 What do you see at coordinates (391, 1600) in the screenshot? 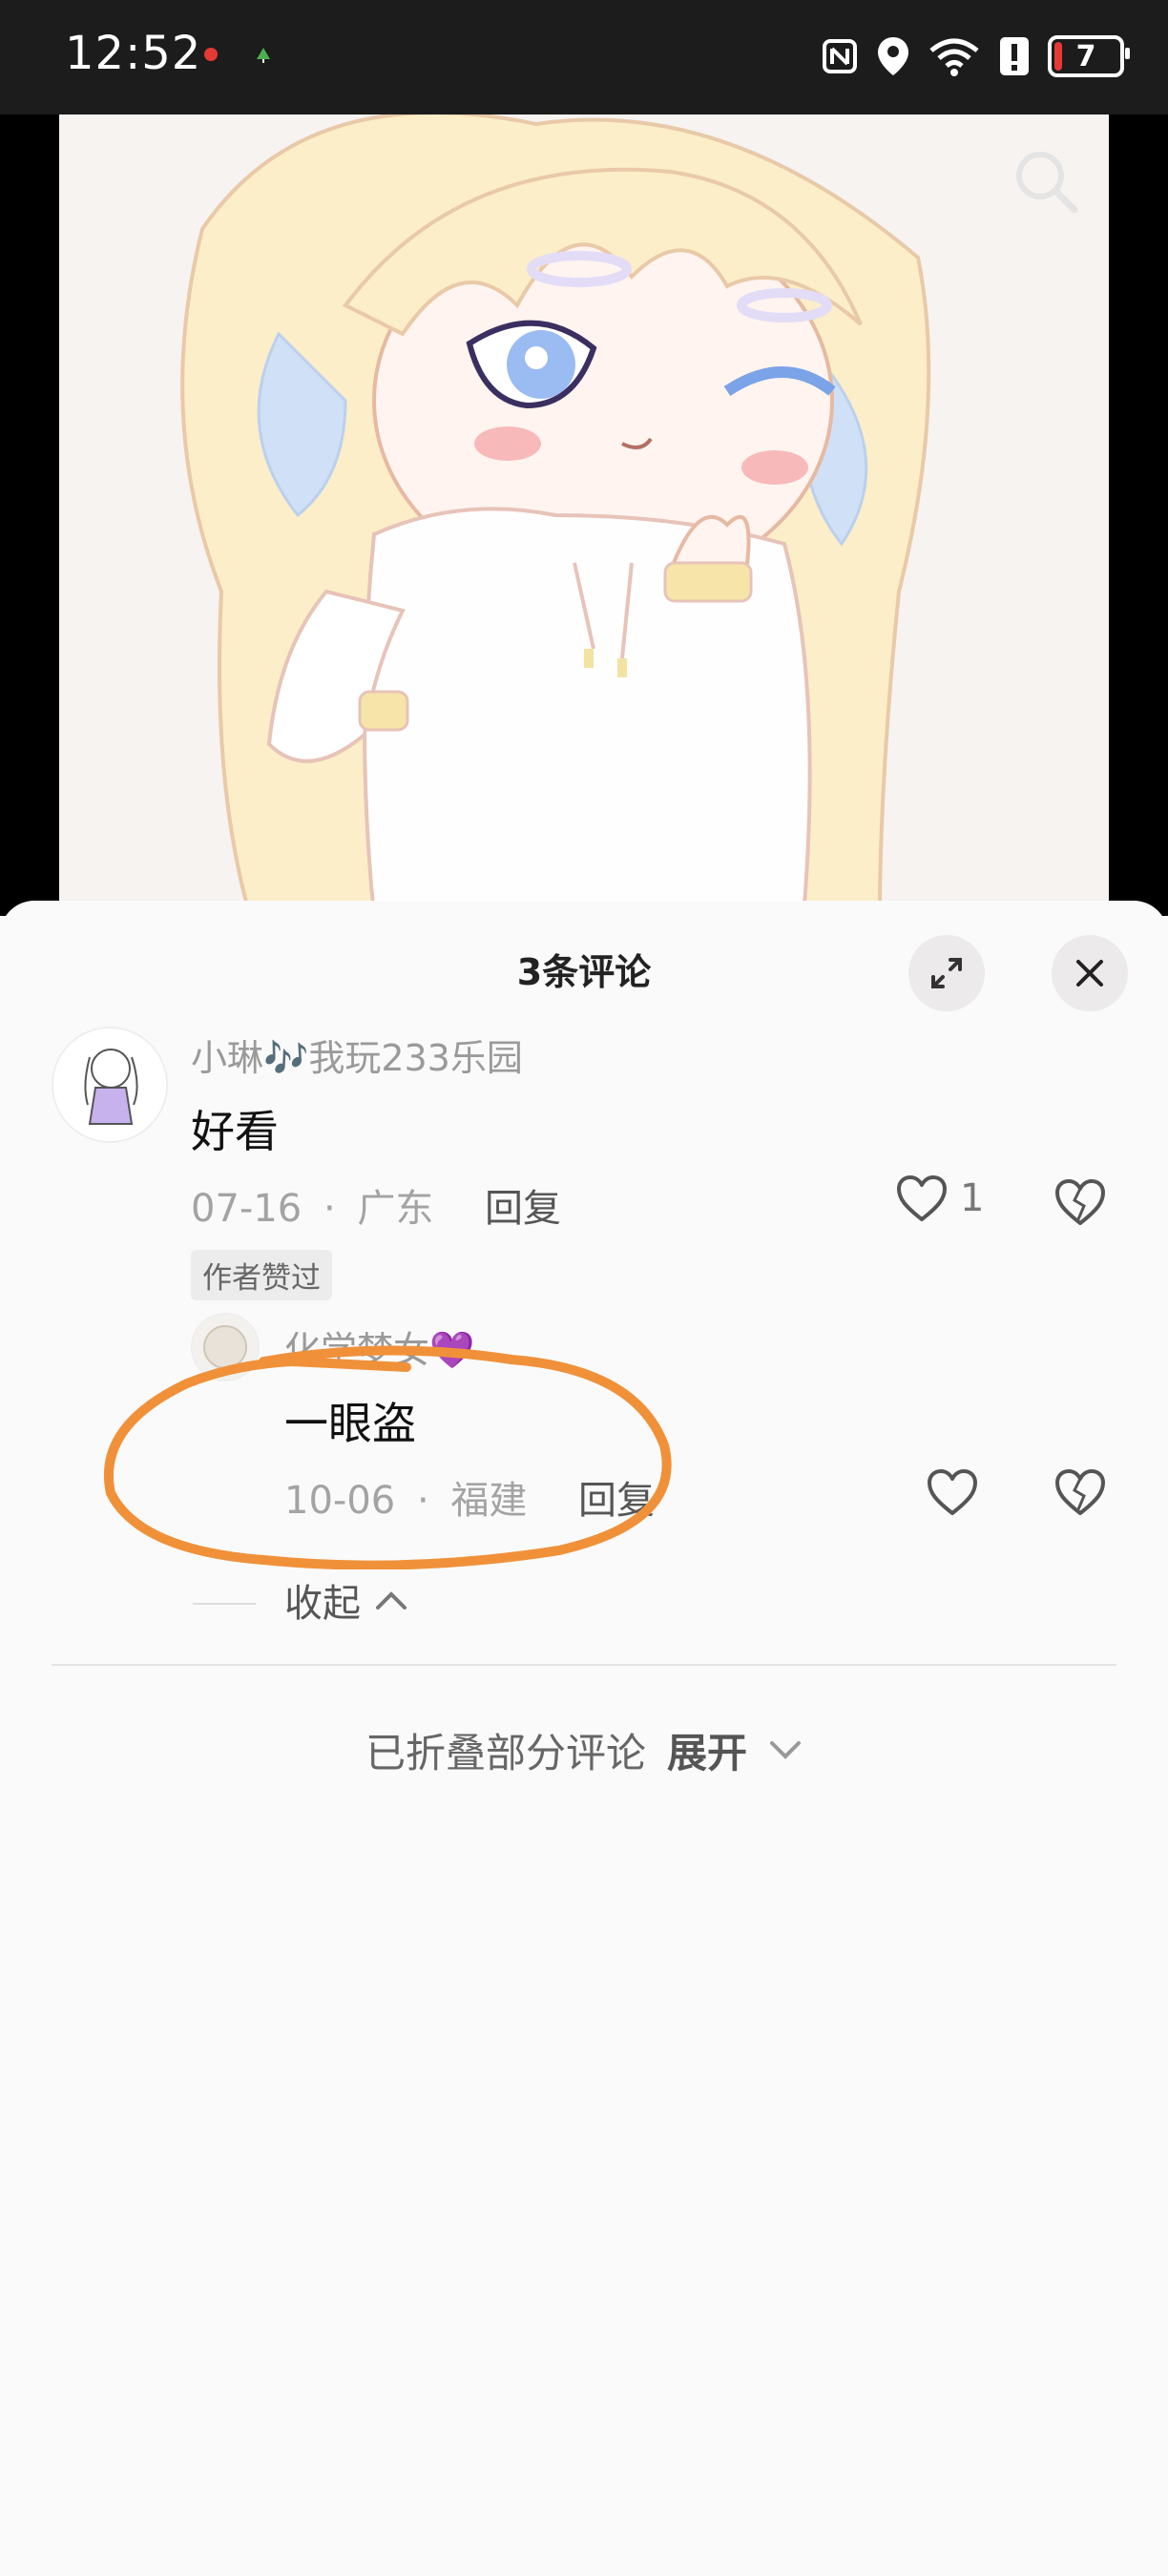
I see `chevron-up-icon` at bounding box center [391, 1600].